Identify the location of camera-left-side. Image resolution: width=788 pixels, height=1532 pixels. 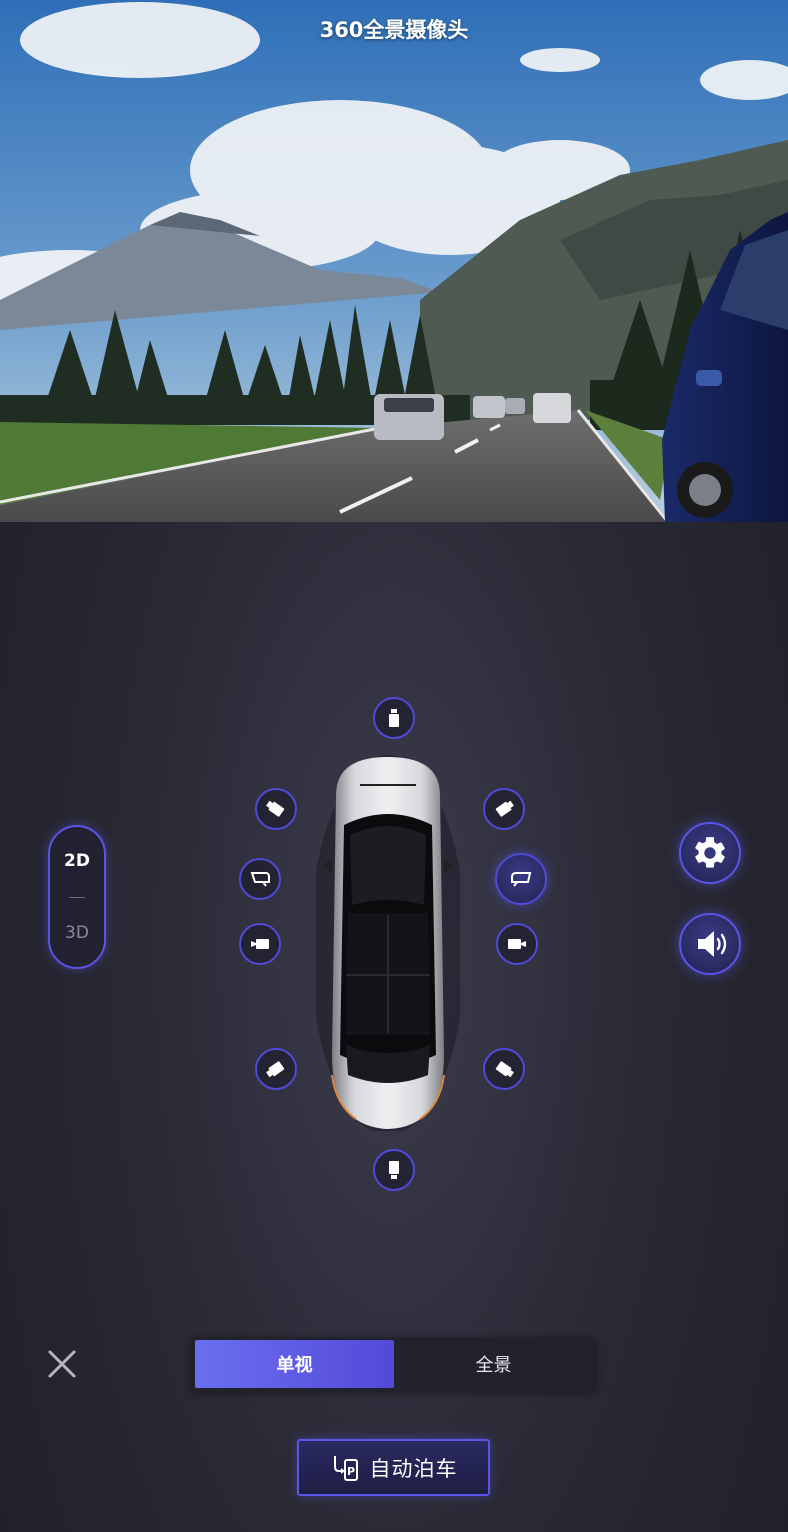
(260, 944).